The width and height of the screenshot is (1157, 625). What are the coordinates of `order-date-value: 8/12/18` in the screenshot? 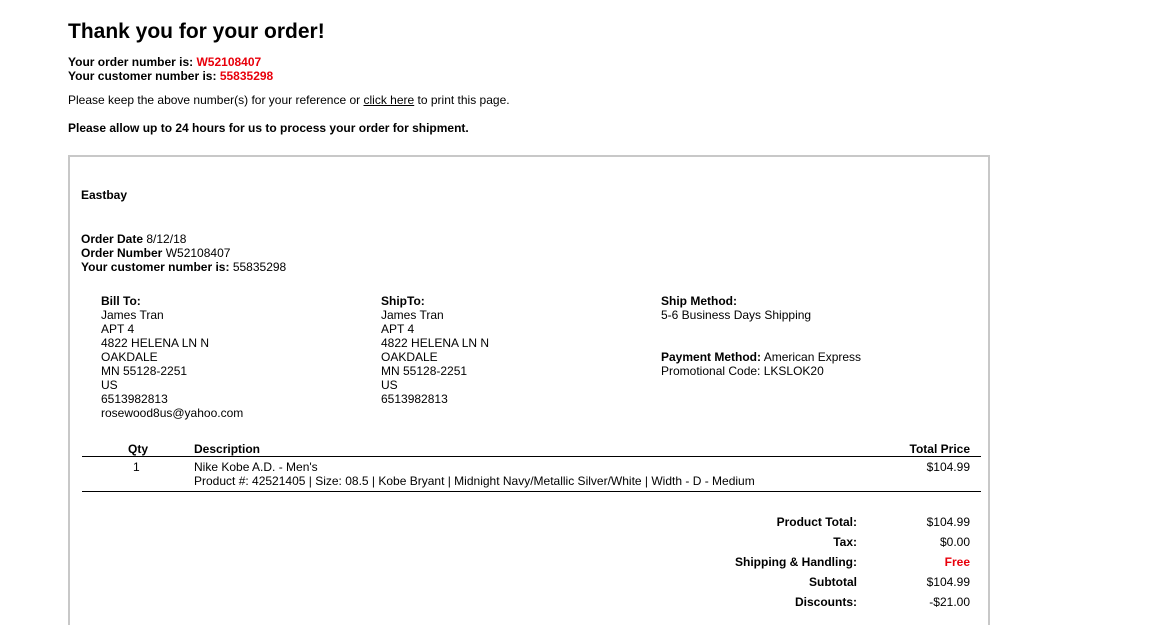 It's located at (166, 239).